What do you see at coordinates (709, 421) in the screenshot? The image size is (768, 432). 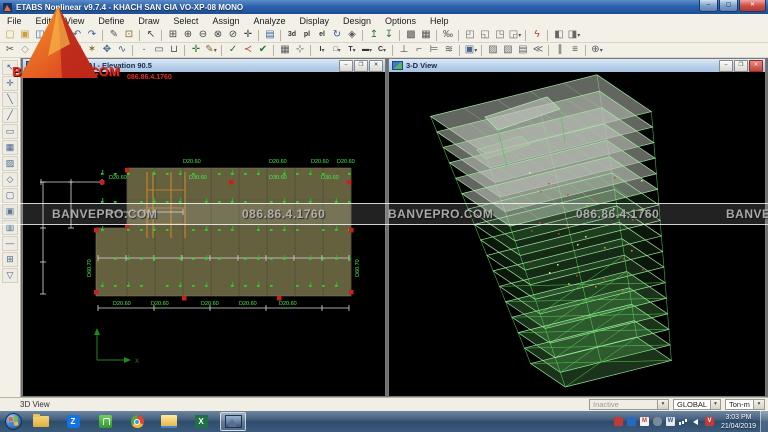 I see `viewer-icon: V` at bounding box center [709, 421].